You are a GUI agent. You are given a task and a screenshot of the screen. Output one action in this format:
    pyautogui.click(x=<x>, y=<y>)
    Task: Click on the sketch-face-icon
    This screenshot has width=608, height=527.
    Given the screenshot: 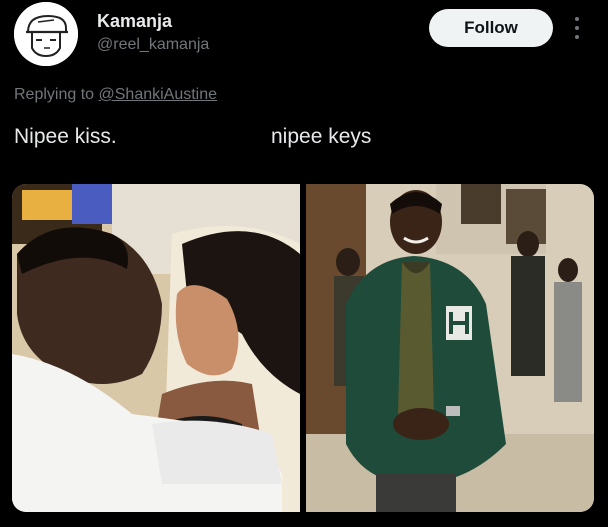 What is the action you would take?
    pyautogui.click(x=46, y=34)
    